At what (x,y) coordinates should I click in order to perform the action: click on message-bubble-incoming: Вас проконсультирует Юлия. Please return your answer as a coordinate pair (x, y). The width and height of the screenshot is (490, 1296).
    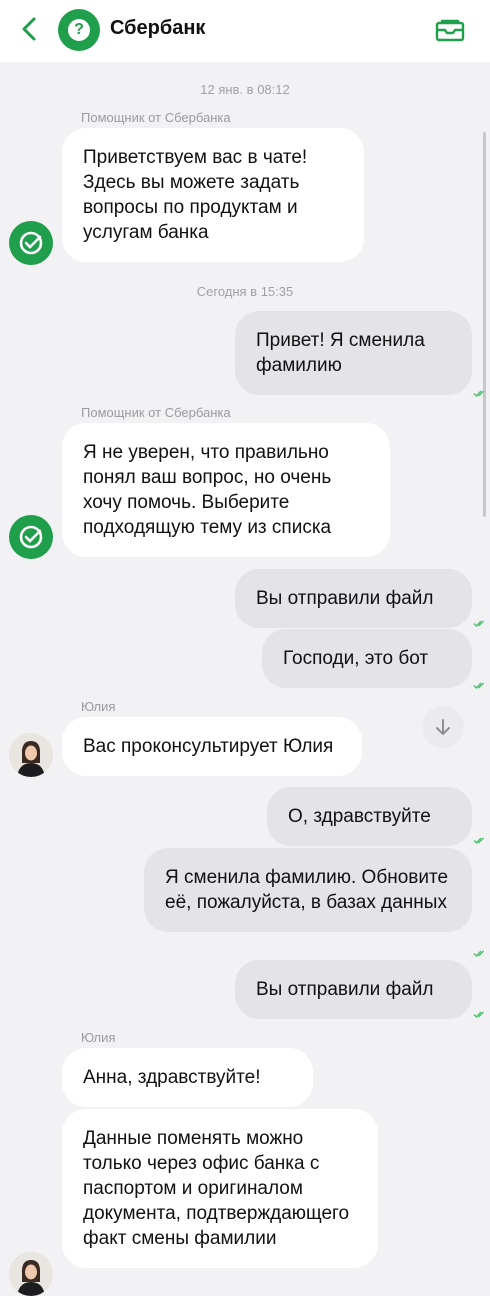
    Looking at the image, I should click on (212, 746).